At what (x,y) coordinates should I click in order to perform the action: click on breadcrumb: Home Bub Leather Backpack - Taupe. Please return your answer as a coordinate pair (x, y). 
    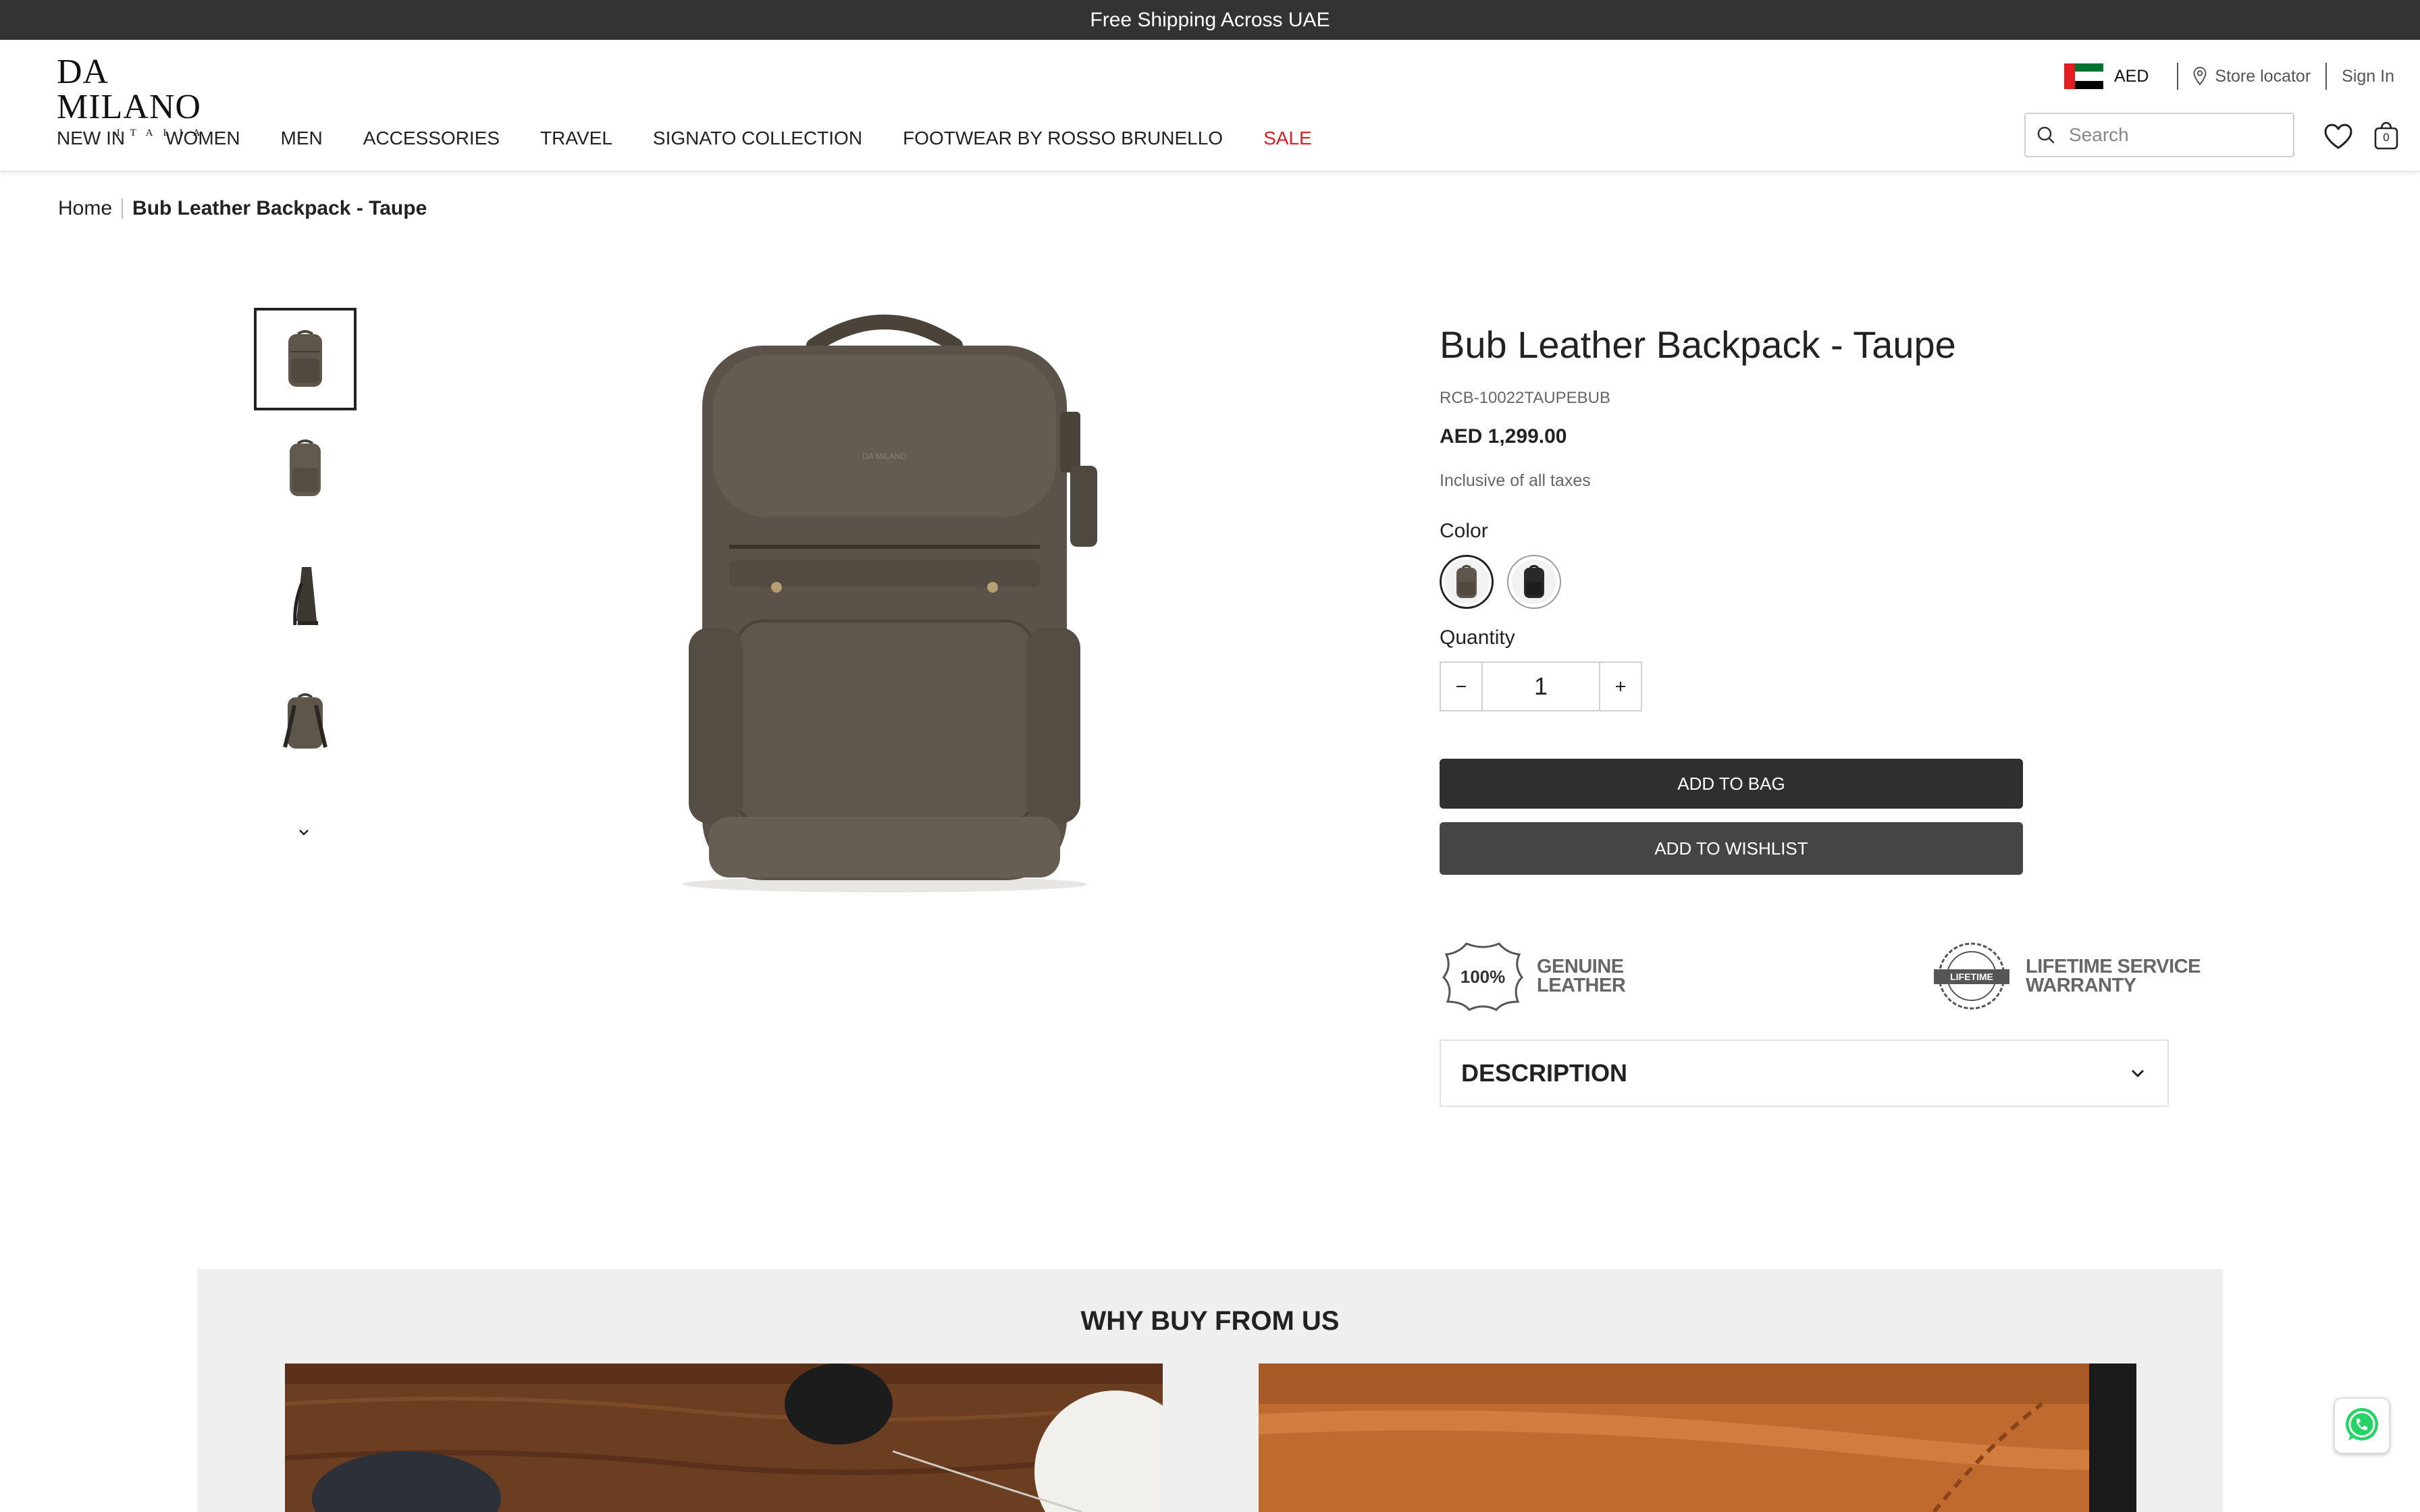
    Looking at the image, I should click on (242, 208).